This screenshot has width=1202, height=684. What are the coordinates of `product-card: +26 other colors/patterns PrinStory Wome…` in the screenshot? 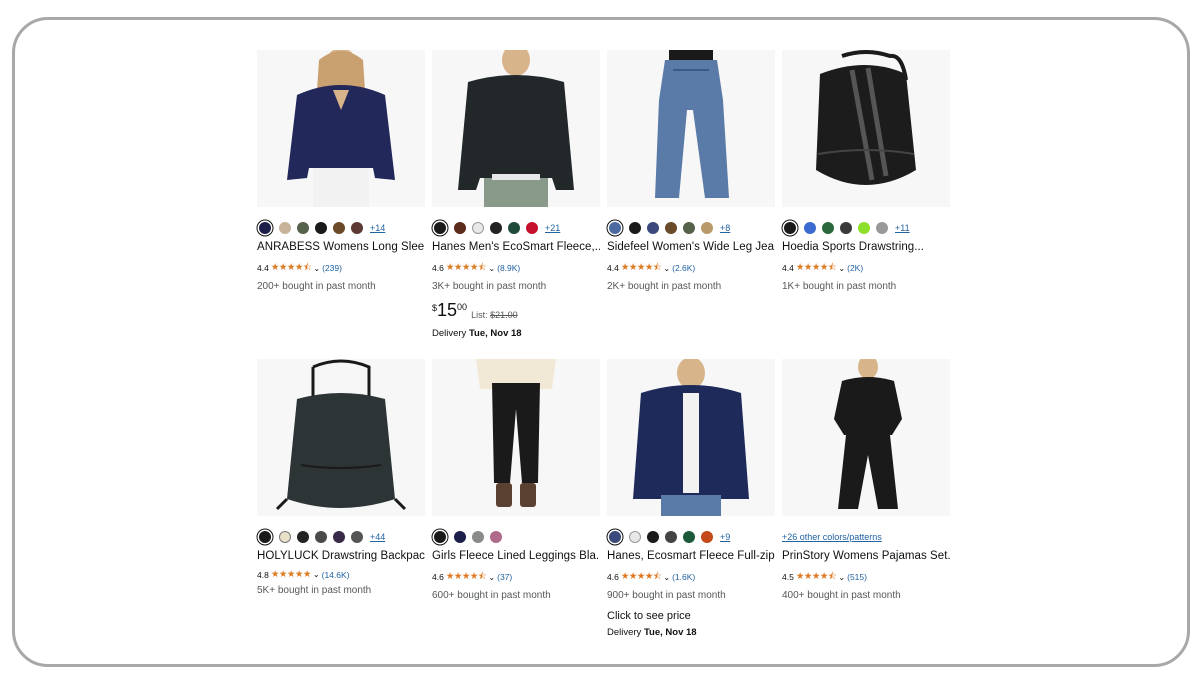 It's located at (866, 480).